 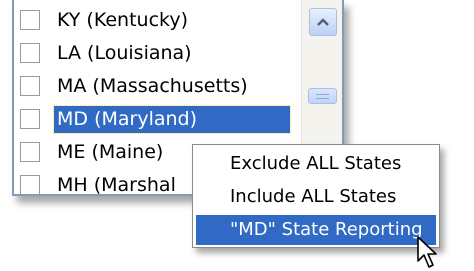 I want to click on chevron-up-icon, so click(x=323, y=22).